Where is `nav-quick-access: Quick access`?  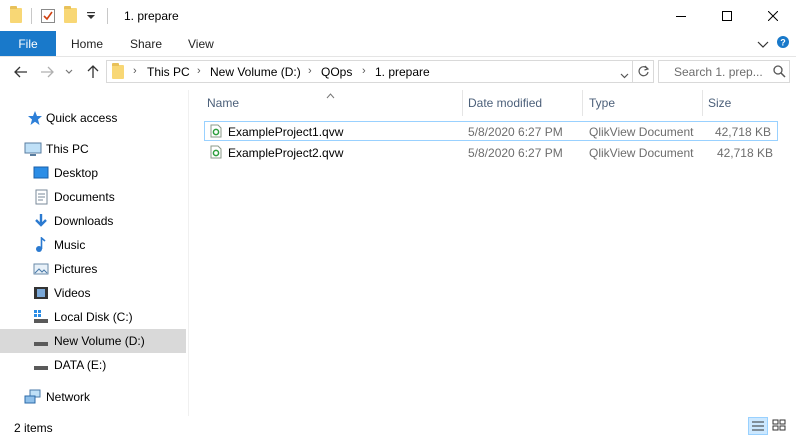 nav-quick-access: Quick access is located at coordinates (93, 118).